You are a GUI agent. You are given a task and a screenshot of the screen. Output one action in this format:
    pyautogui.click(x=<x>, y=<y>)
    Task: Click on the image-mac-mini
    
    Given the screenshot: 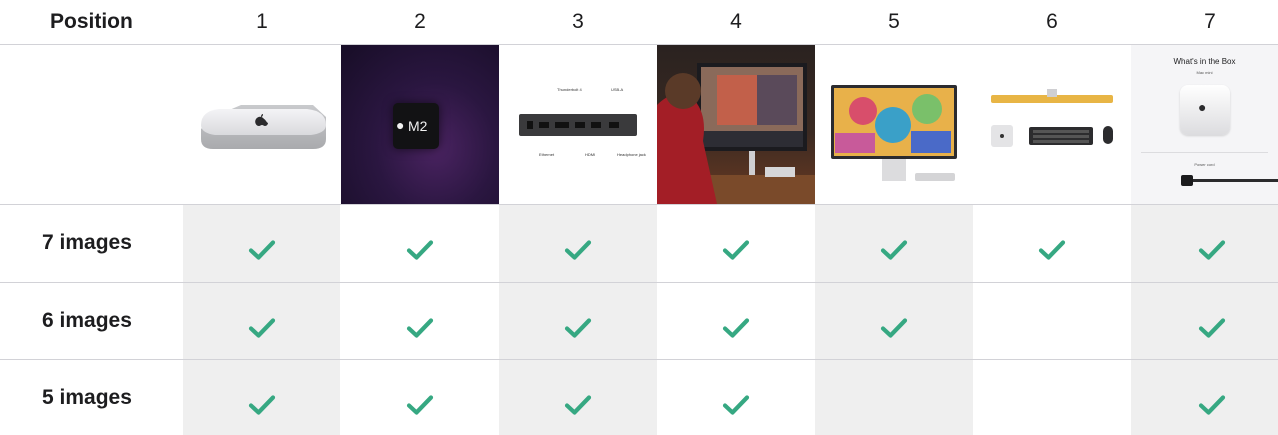 What is the action you would take?
    pyautogui.click(x=261, y=124)
    